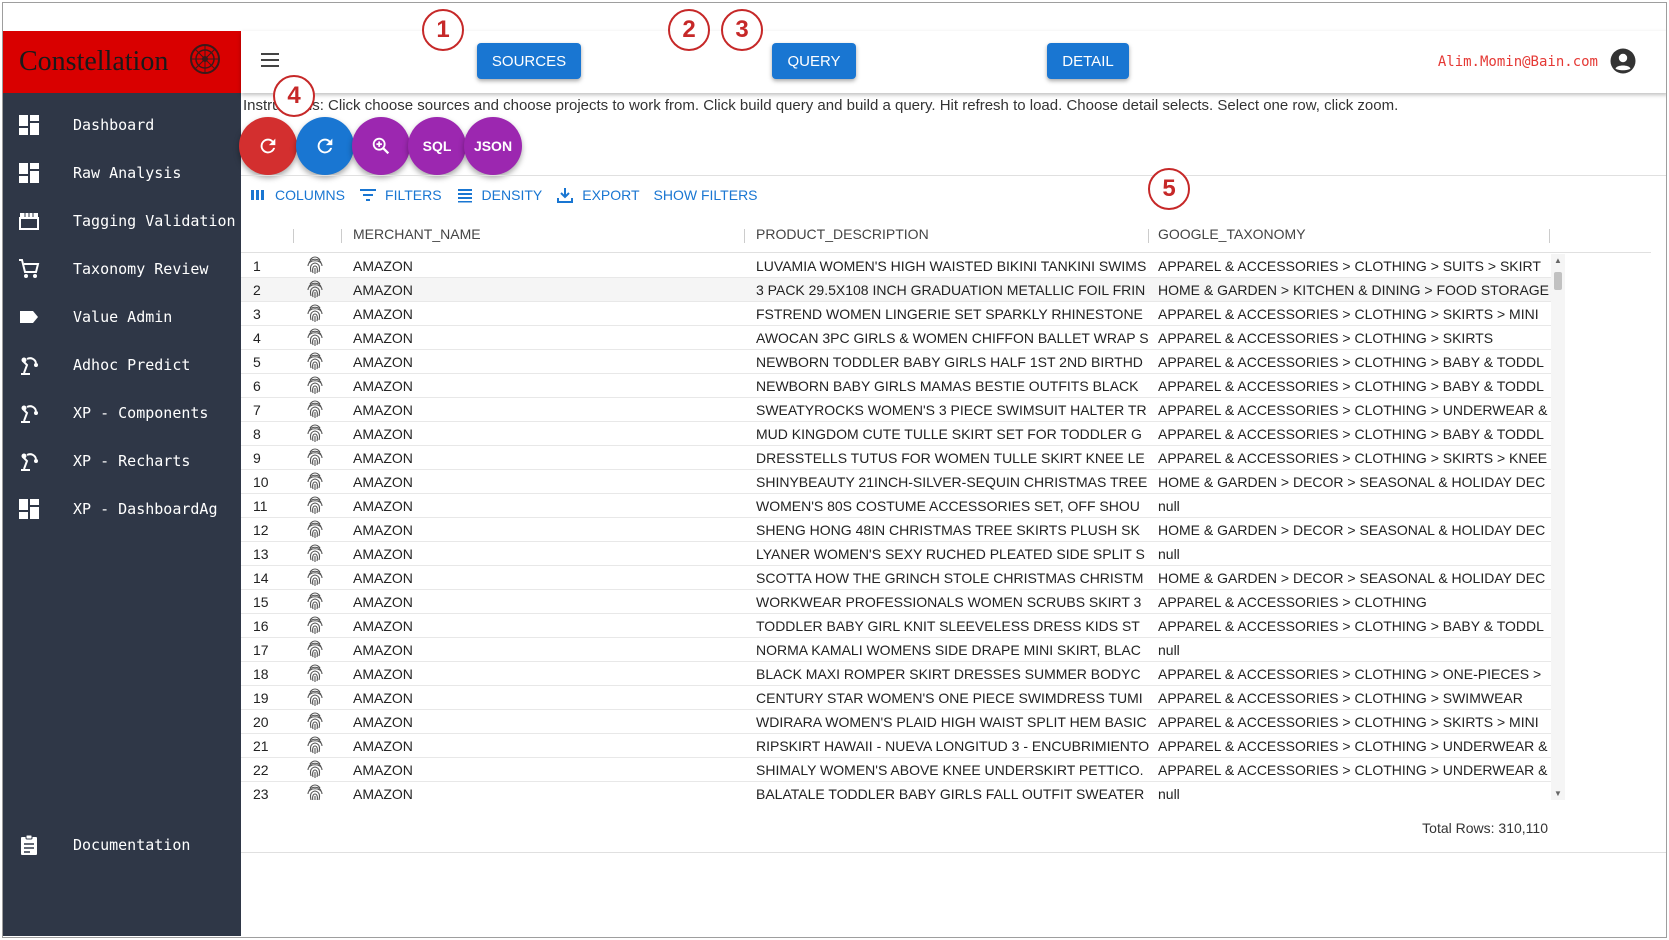 This screenshot has height=940, width=1669. What do you see at coordinates (1088, 61) in the screenshot?
I see `detail-button: DETAIL` at bounding box center [1088, 61].